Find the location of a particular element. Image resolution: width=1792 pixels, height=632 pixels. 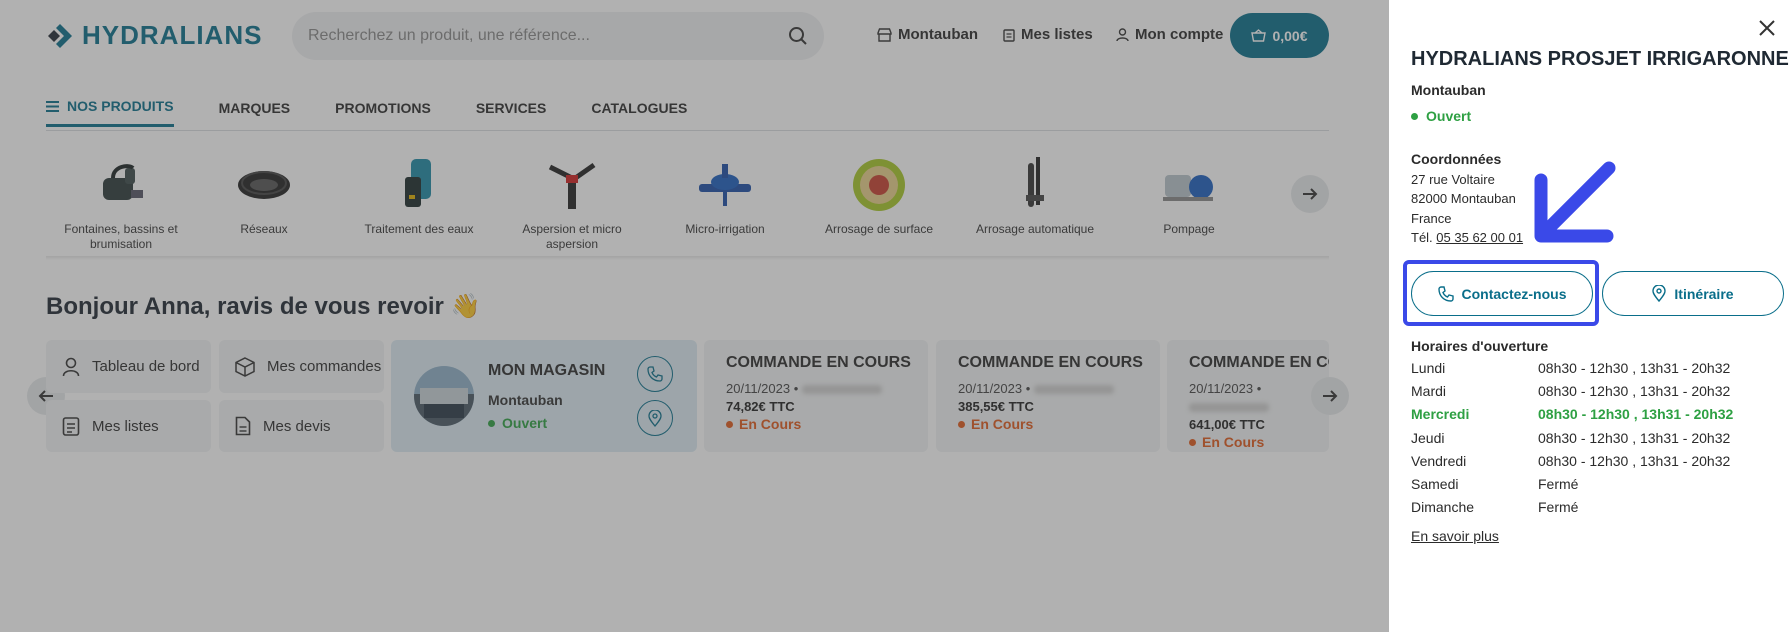

coord-heading: Coordonnées is located at coordinates (1456, 159).